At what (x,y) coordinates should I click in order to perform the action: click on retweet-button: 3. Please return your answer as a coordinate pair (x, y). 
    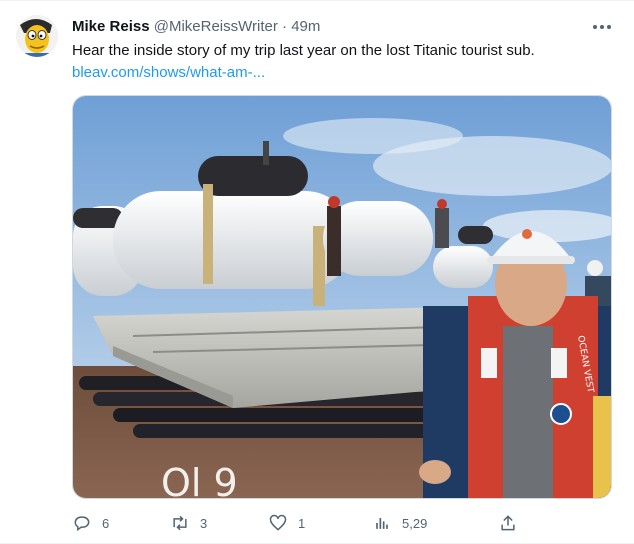
    Looking at the image, I should click on (188, 523).